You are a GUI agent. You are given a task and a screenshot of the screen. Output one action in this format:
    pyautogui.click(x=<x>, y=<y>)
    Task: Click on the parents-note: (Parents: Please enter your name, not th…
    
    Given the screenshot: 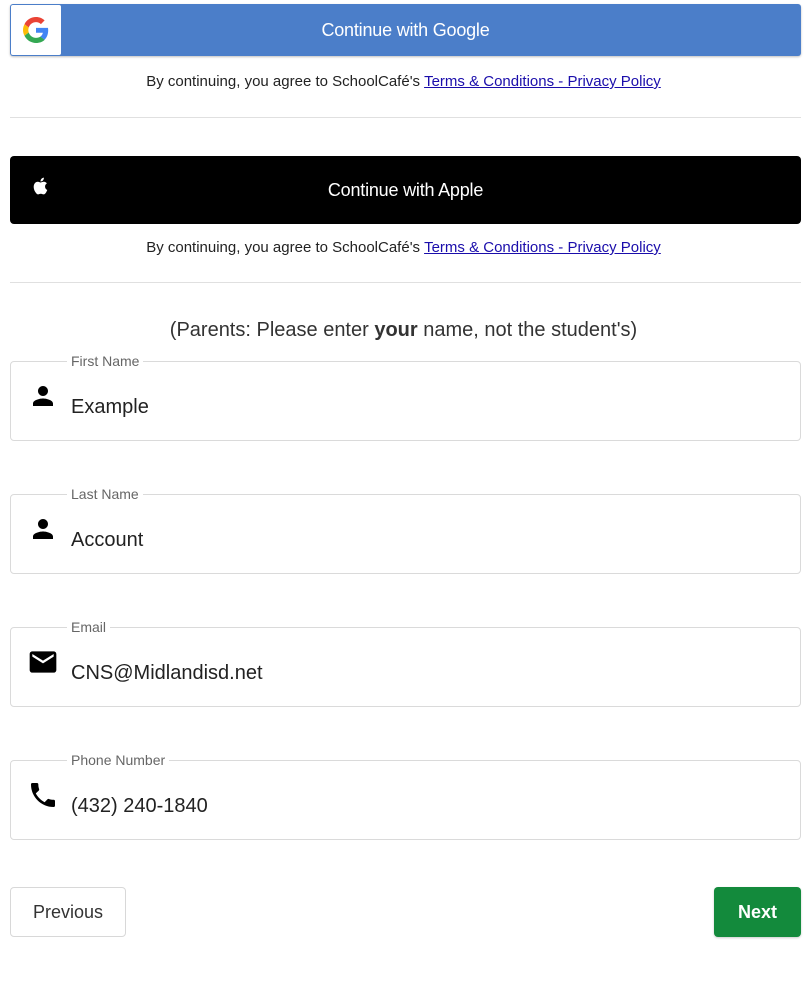 What is the action you would take?
    pyautogui.click(x=403, y=330)
    